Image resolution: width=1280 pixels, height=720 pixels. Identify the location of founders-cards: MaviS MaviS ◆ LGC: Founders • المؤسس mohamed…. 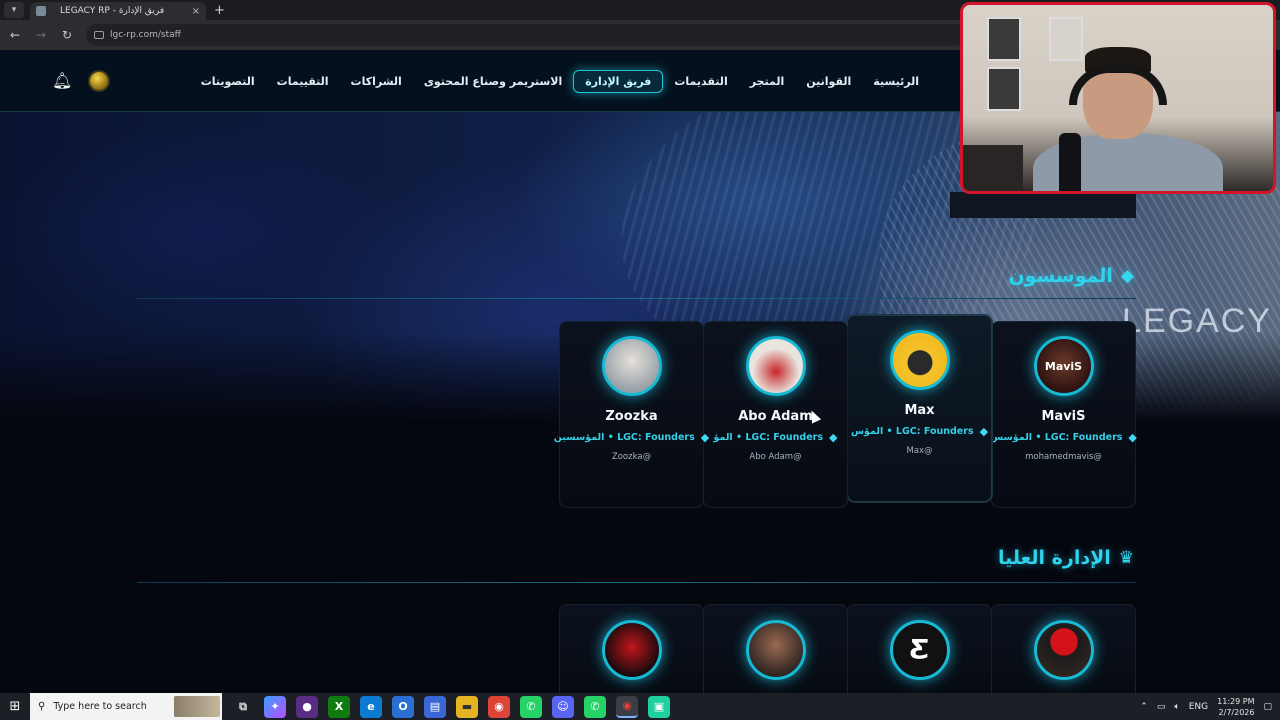
(827, 411).